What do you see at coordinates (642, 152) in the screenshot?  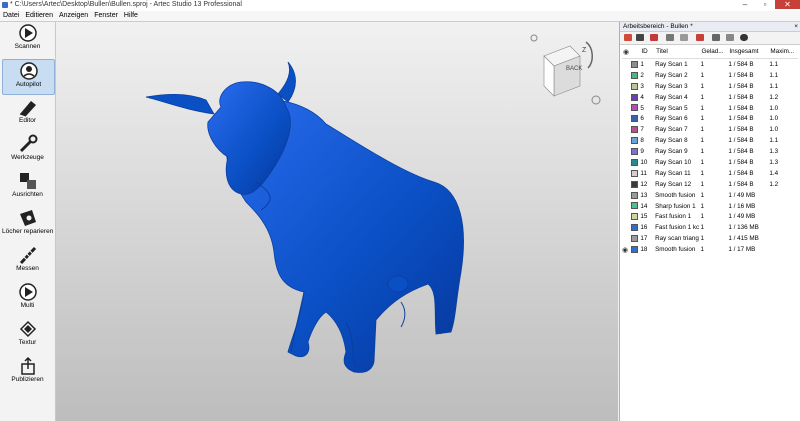 I see `row-id: 9` at bounding box center [642, 152].